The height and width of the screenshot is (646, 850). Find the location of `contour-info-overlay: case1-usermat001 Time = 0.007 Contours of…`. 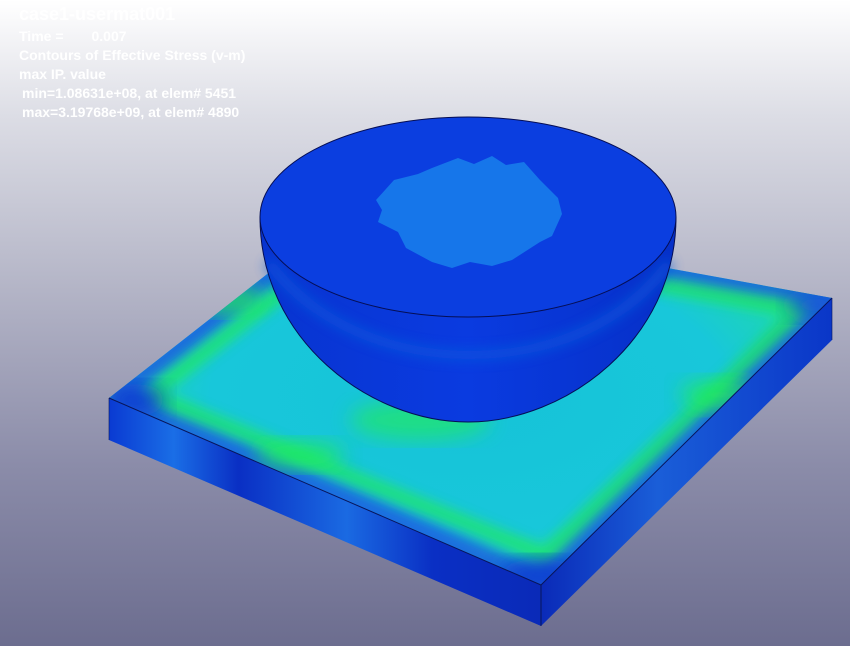

contour-info-overlay: case1-usermat001 Time = 0.007 Contours of… is located at coordinates (132, 63).